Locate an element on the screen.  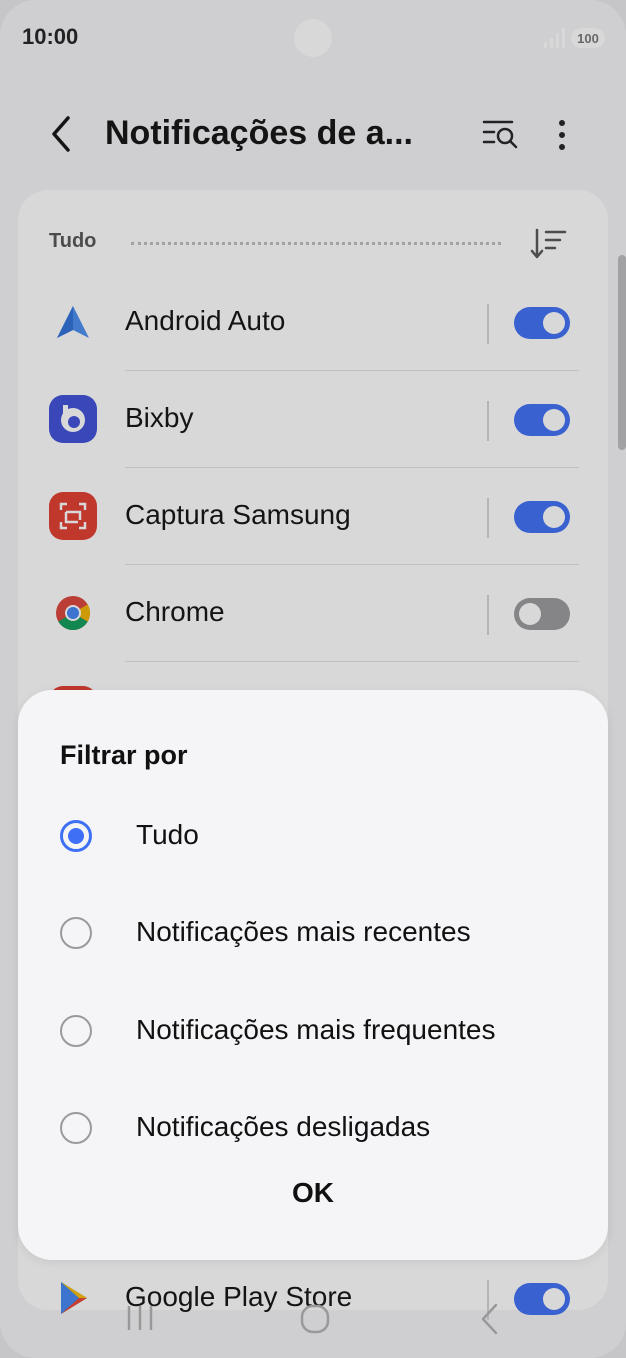
option-label: Notificações mais recentes is located at coordinates (303, 931).